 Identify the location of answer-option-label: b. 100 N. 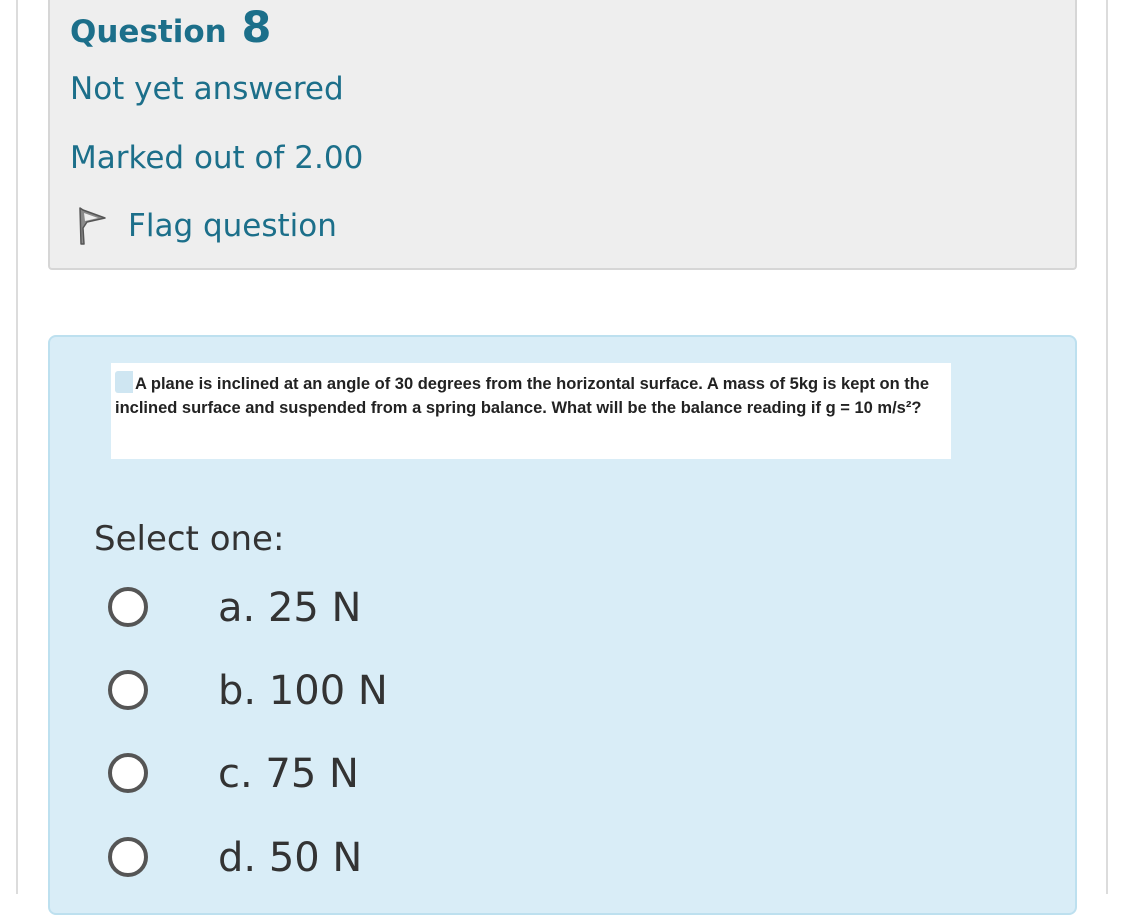
(303, 691).